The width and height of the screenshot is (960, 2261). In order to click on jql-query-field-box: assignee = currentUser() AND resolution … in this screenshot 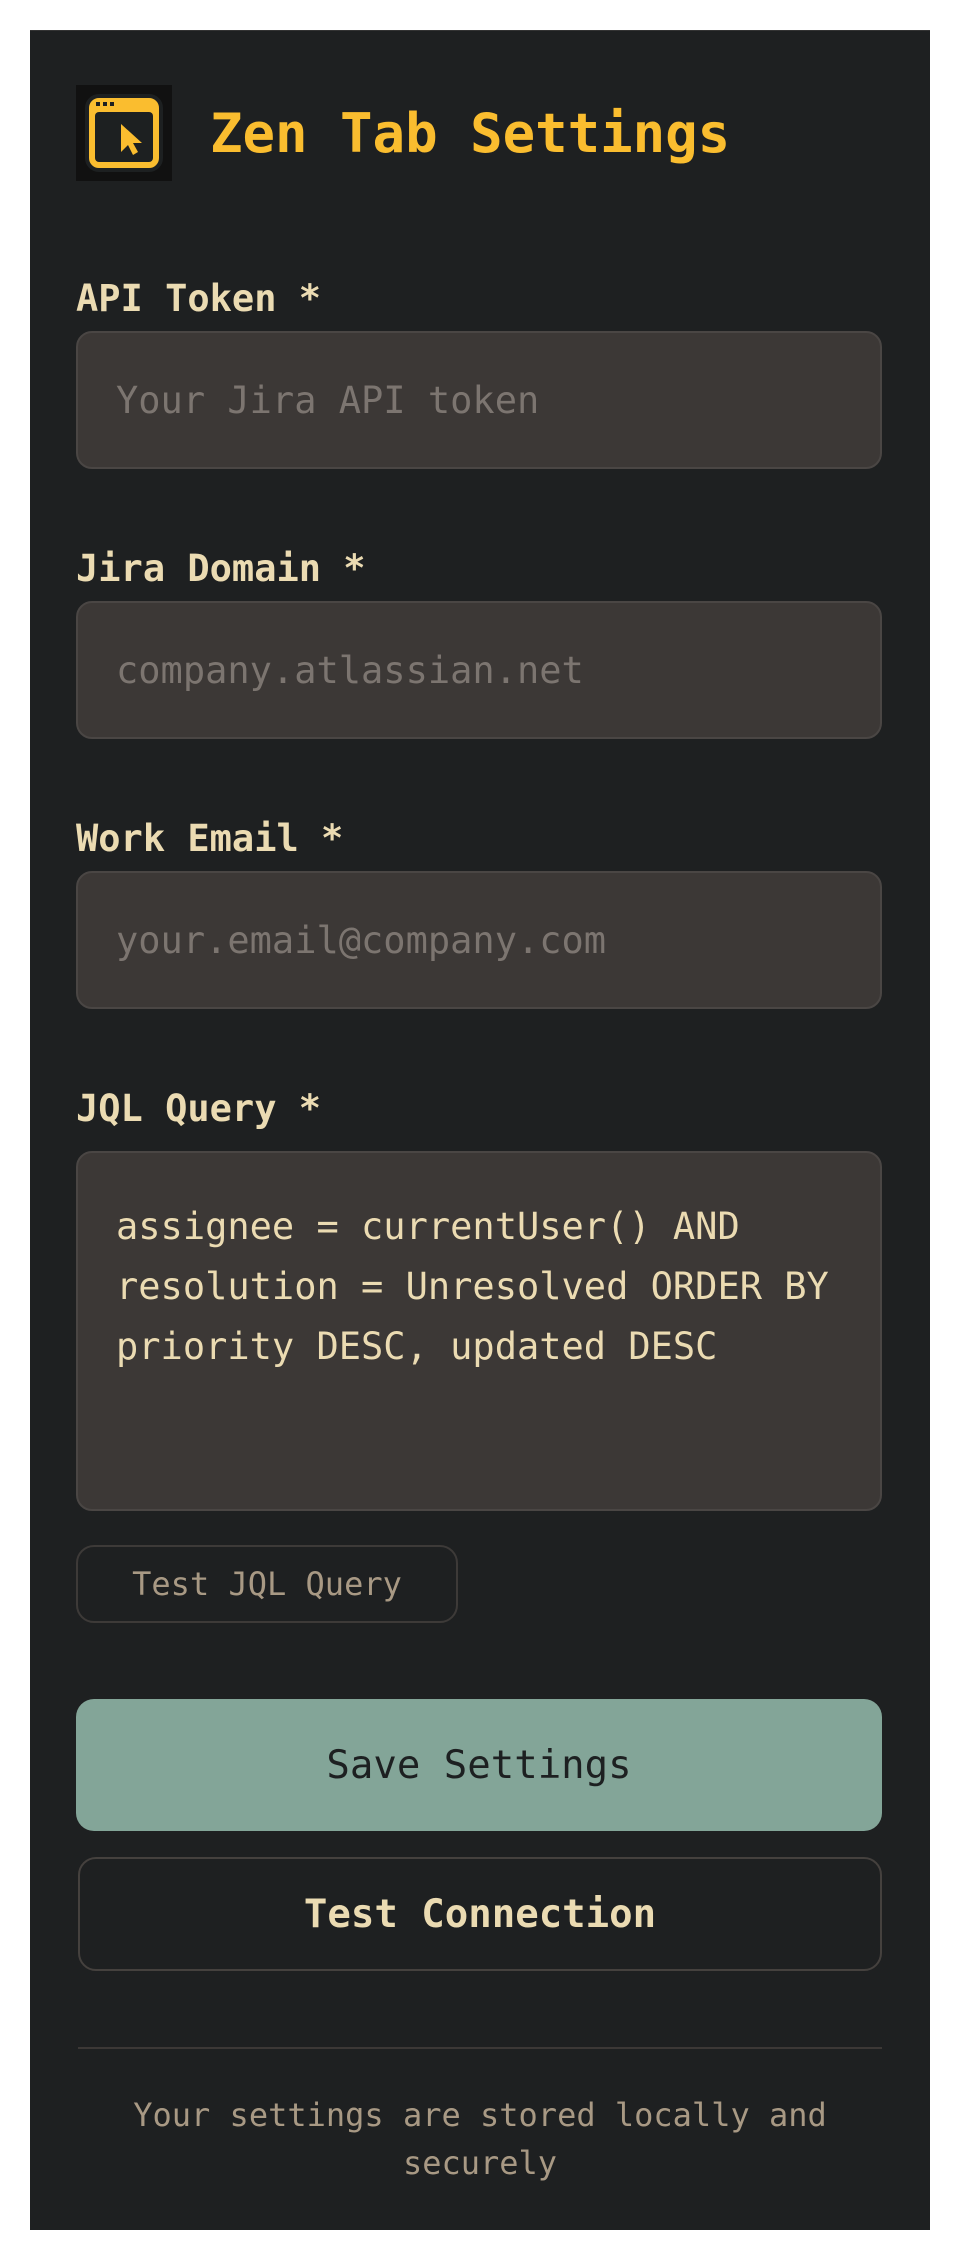, I will do `click(479, 1331)`.